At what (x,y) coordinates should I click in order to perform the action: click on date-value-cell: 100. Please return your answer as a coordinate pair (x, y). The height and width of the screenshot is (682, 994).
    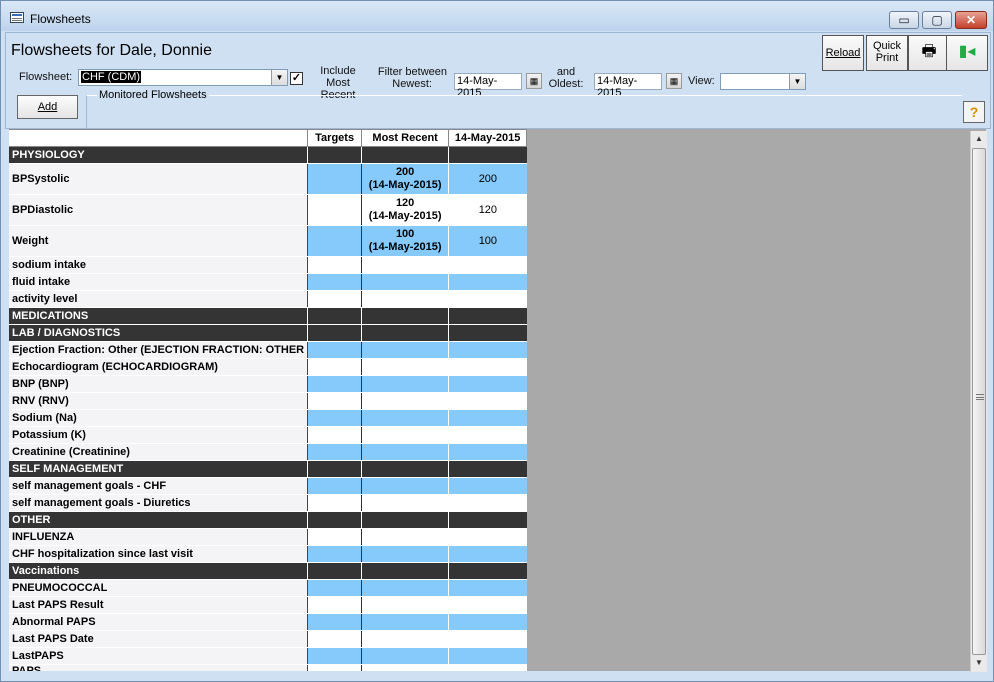
    Looking at the image, I should click on (487, 241).